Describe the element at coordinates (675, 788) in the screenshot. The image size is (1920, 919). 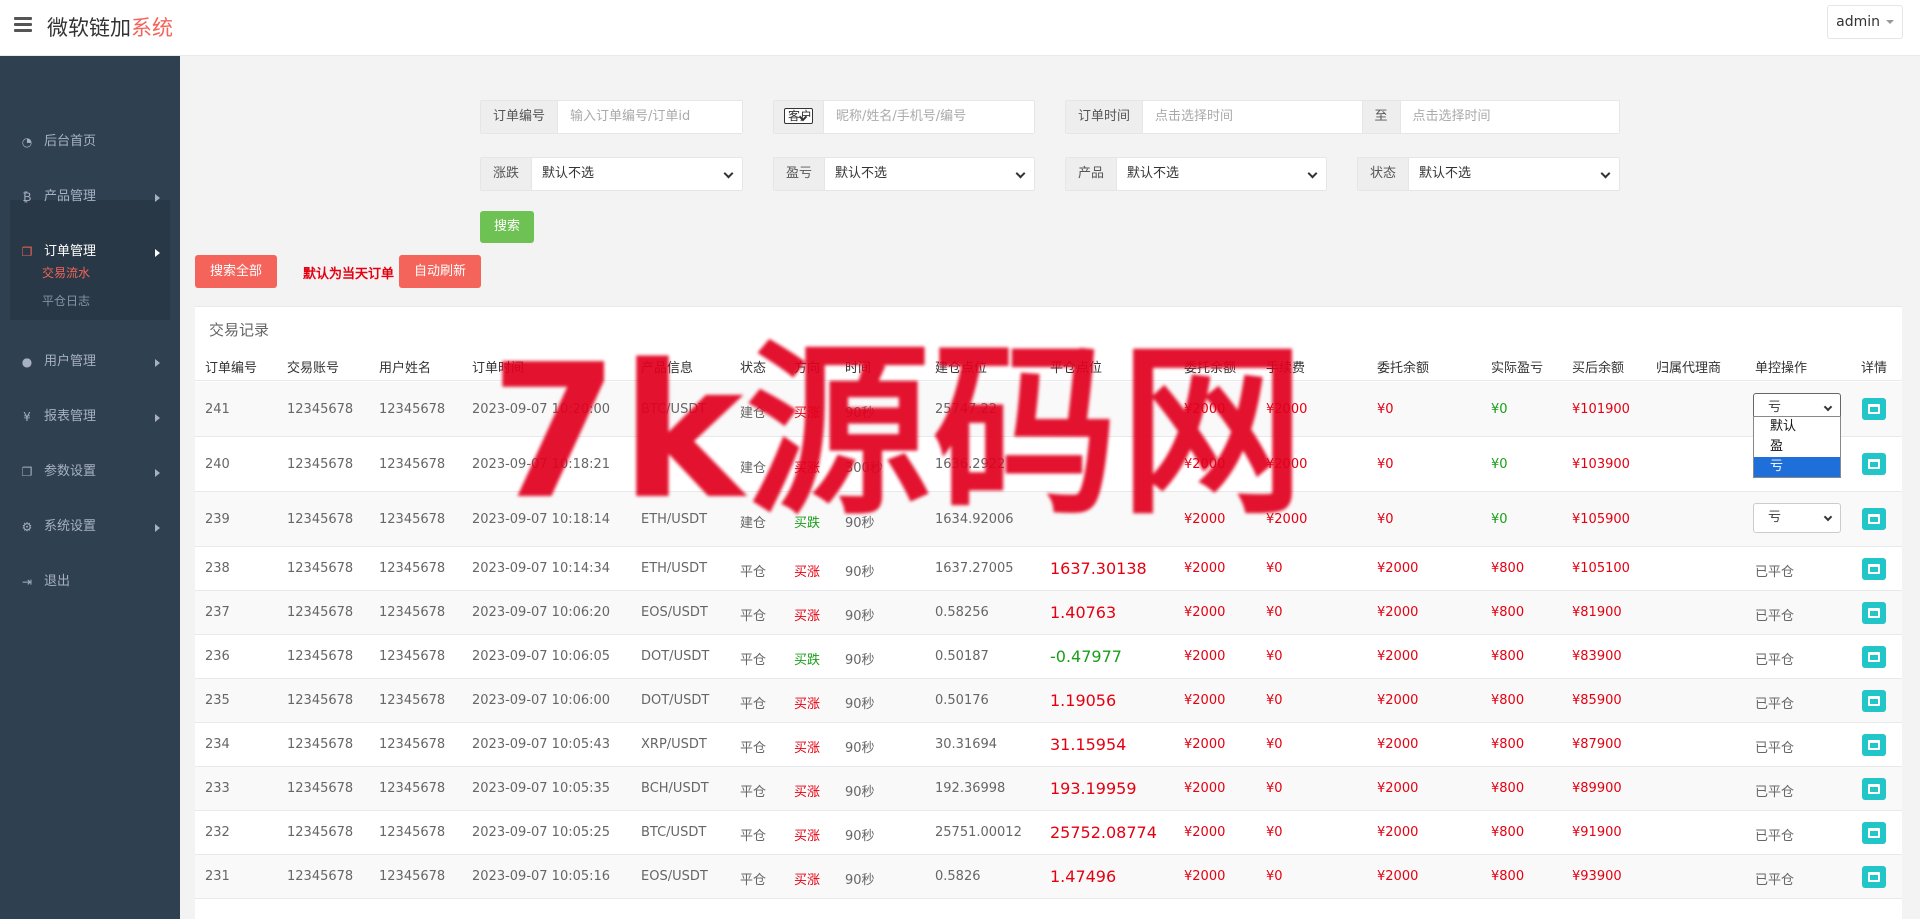
I see `cell-product: BCH/USDT` at that location.